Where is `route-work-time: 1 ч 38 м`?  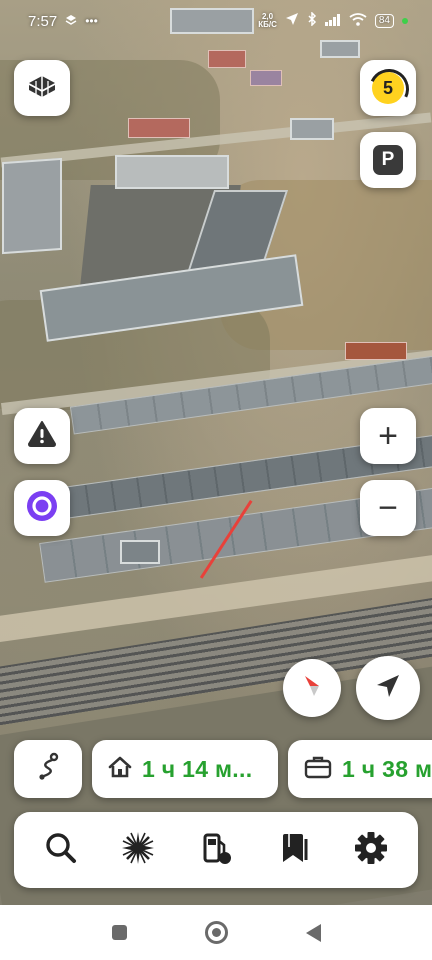 route-work-time: 1 ч 38 м is located at coordinates (387, 768).